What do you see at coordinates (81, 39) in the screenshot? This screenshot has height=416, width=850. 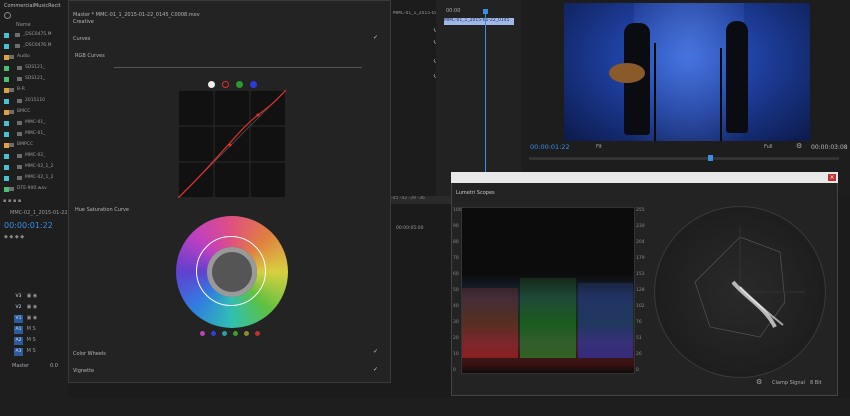 I see `curves-label: Curves` at bounding box center [81, 39].